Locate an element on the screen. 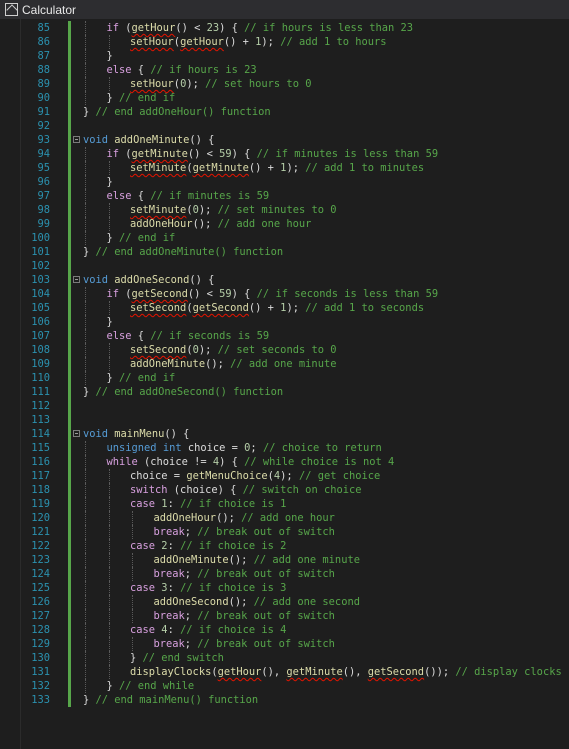  code-line: 92 is located at coordinates (284, 126).